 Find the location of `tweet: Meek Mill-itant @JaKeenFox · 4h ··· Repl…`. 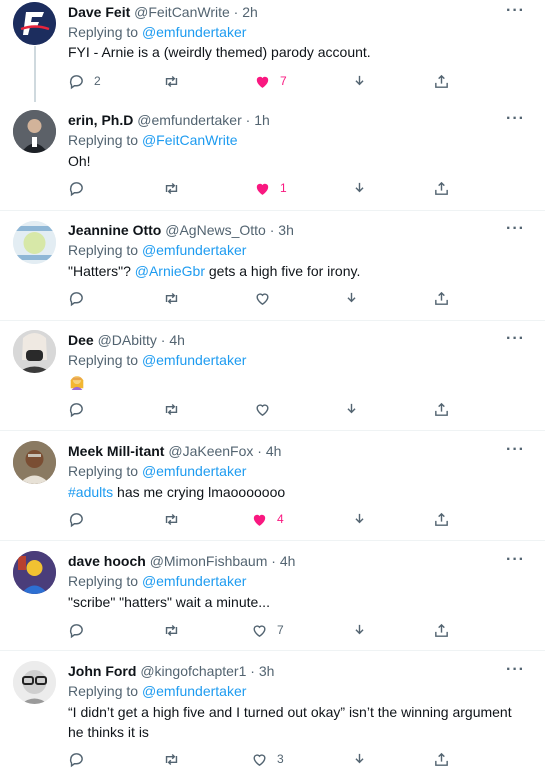

tweet: Meek Mill-itant @JaKeenFox · 4h ··· Repl… is located at coordinates (272, 486).